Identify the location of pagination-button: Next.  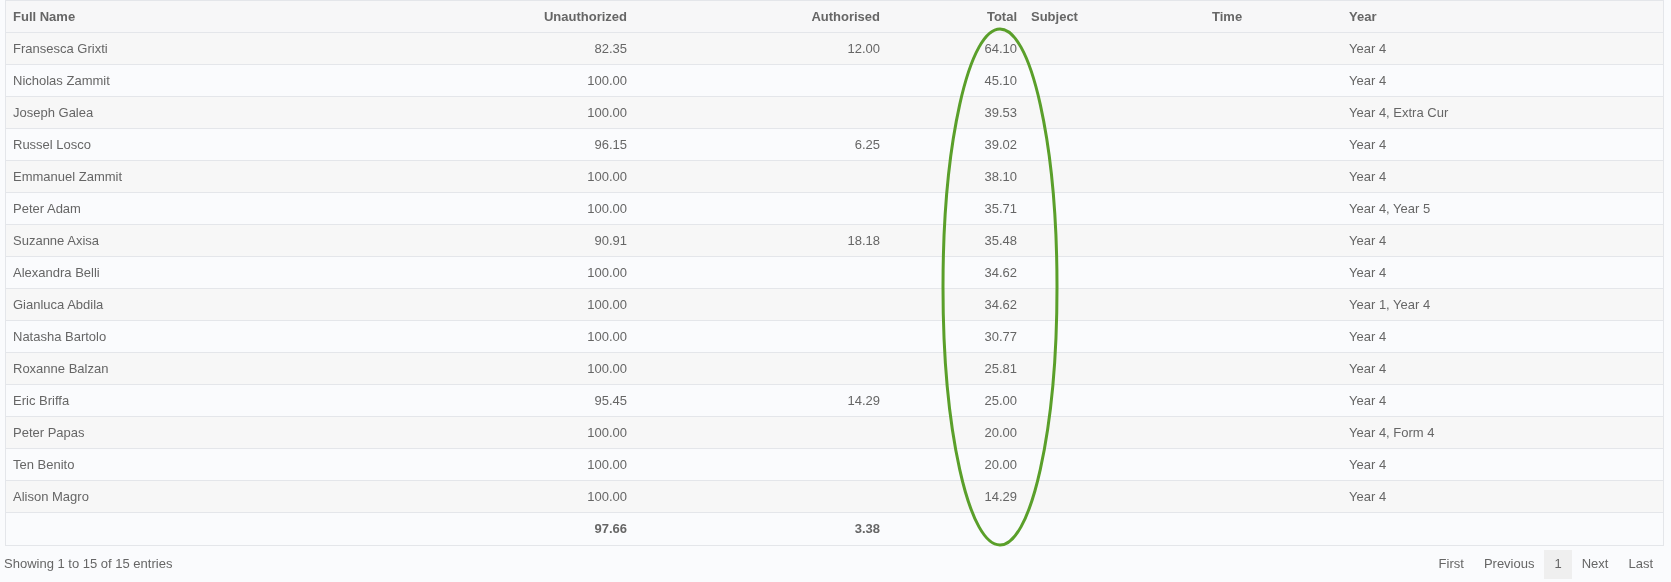
(1595, 564).